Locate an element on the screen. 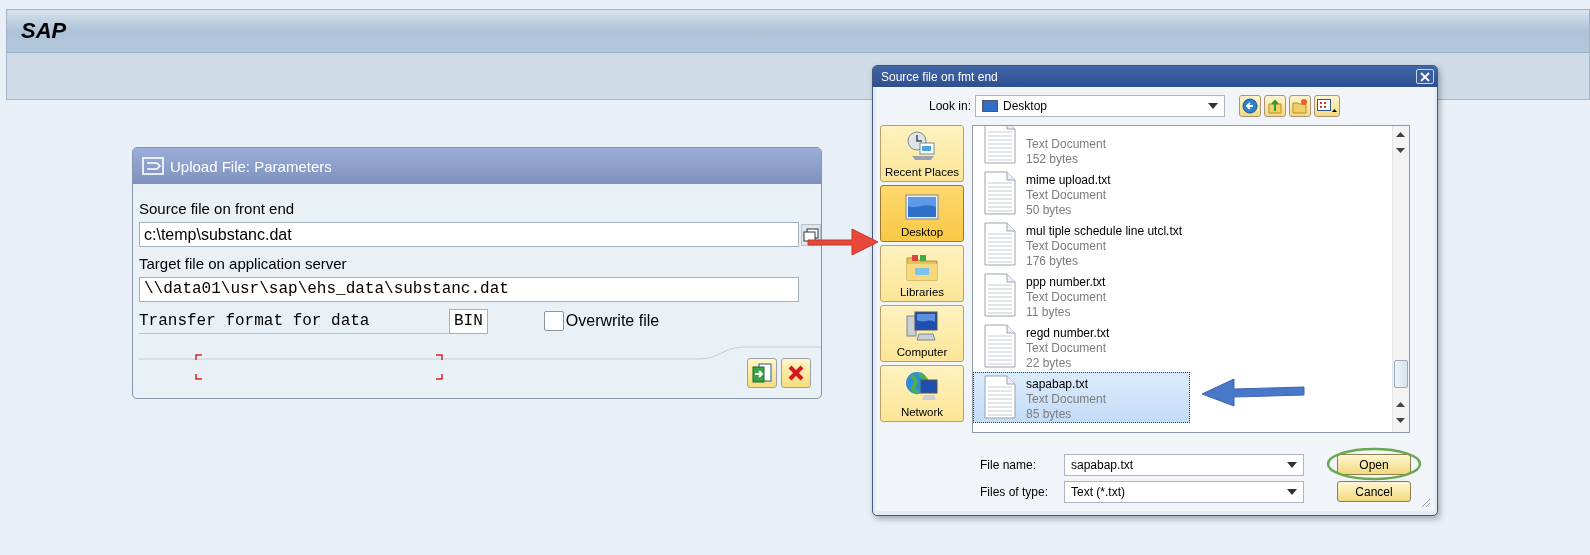 The height and width of the screenshot is (555, 1590). input-field: \\data01\usr\sap\ehs_data\substanc.dat is located at coordinates (469, 289).